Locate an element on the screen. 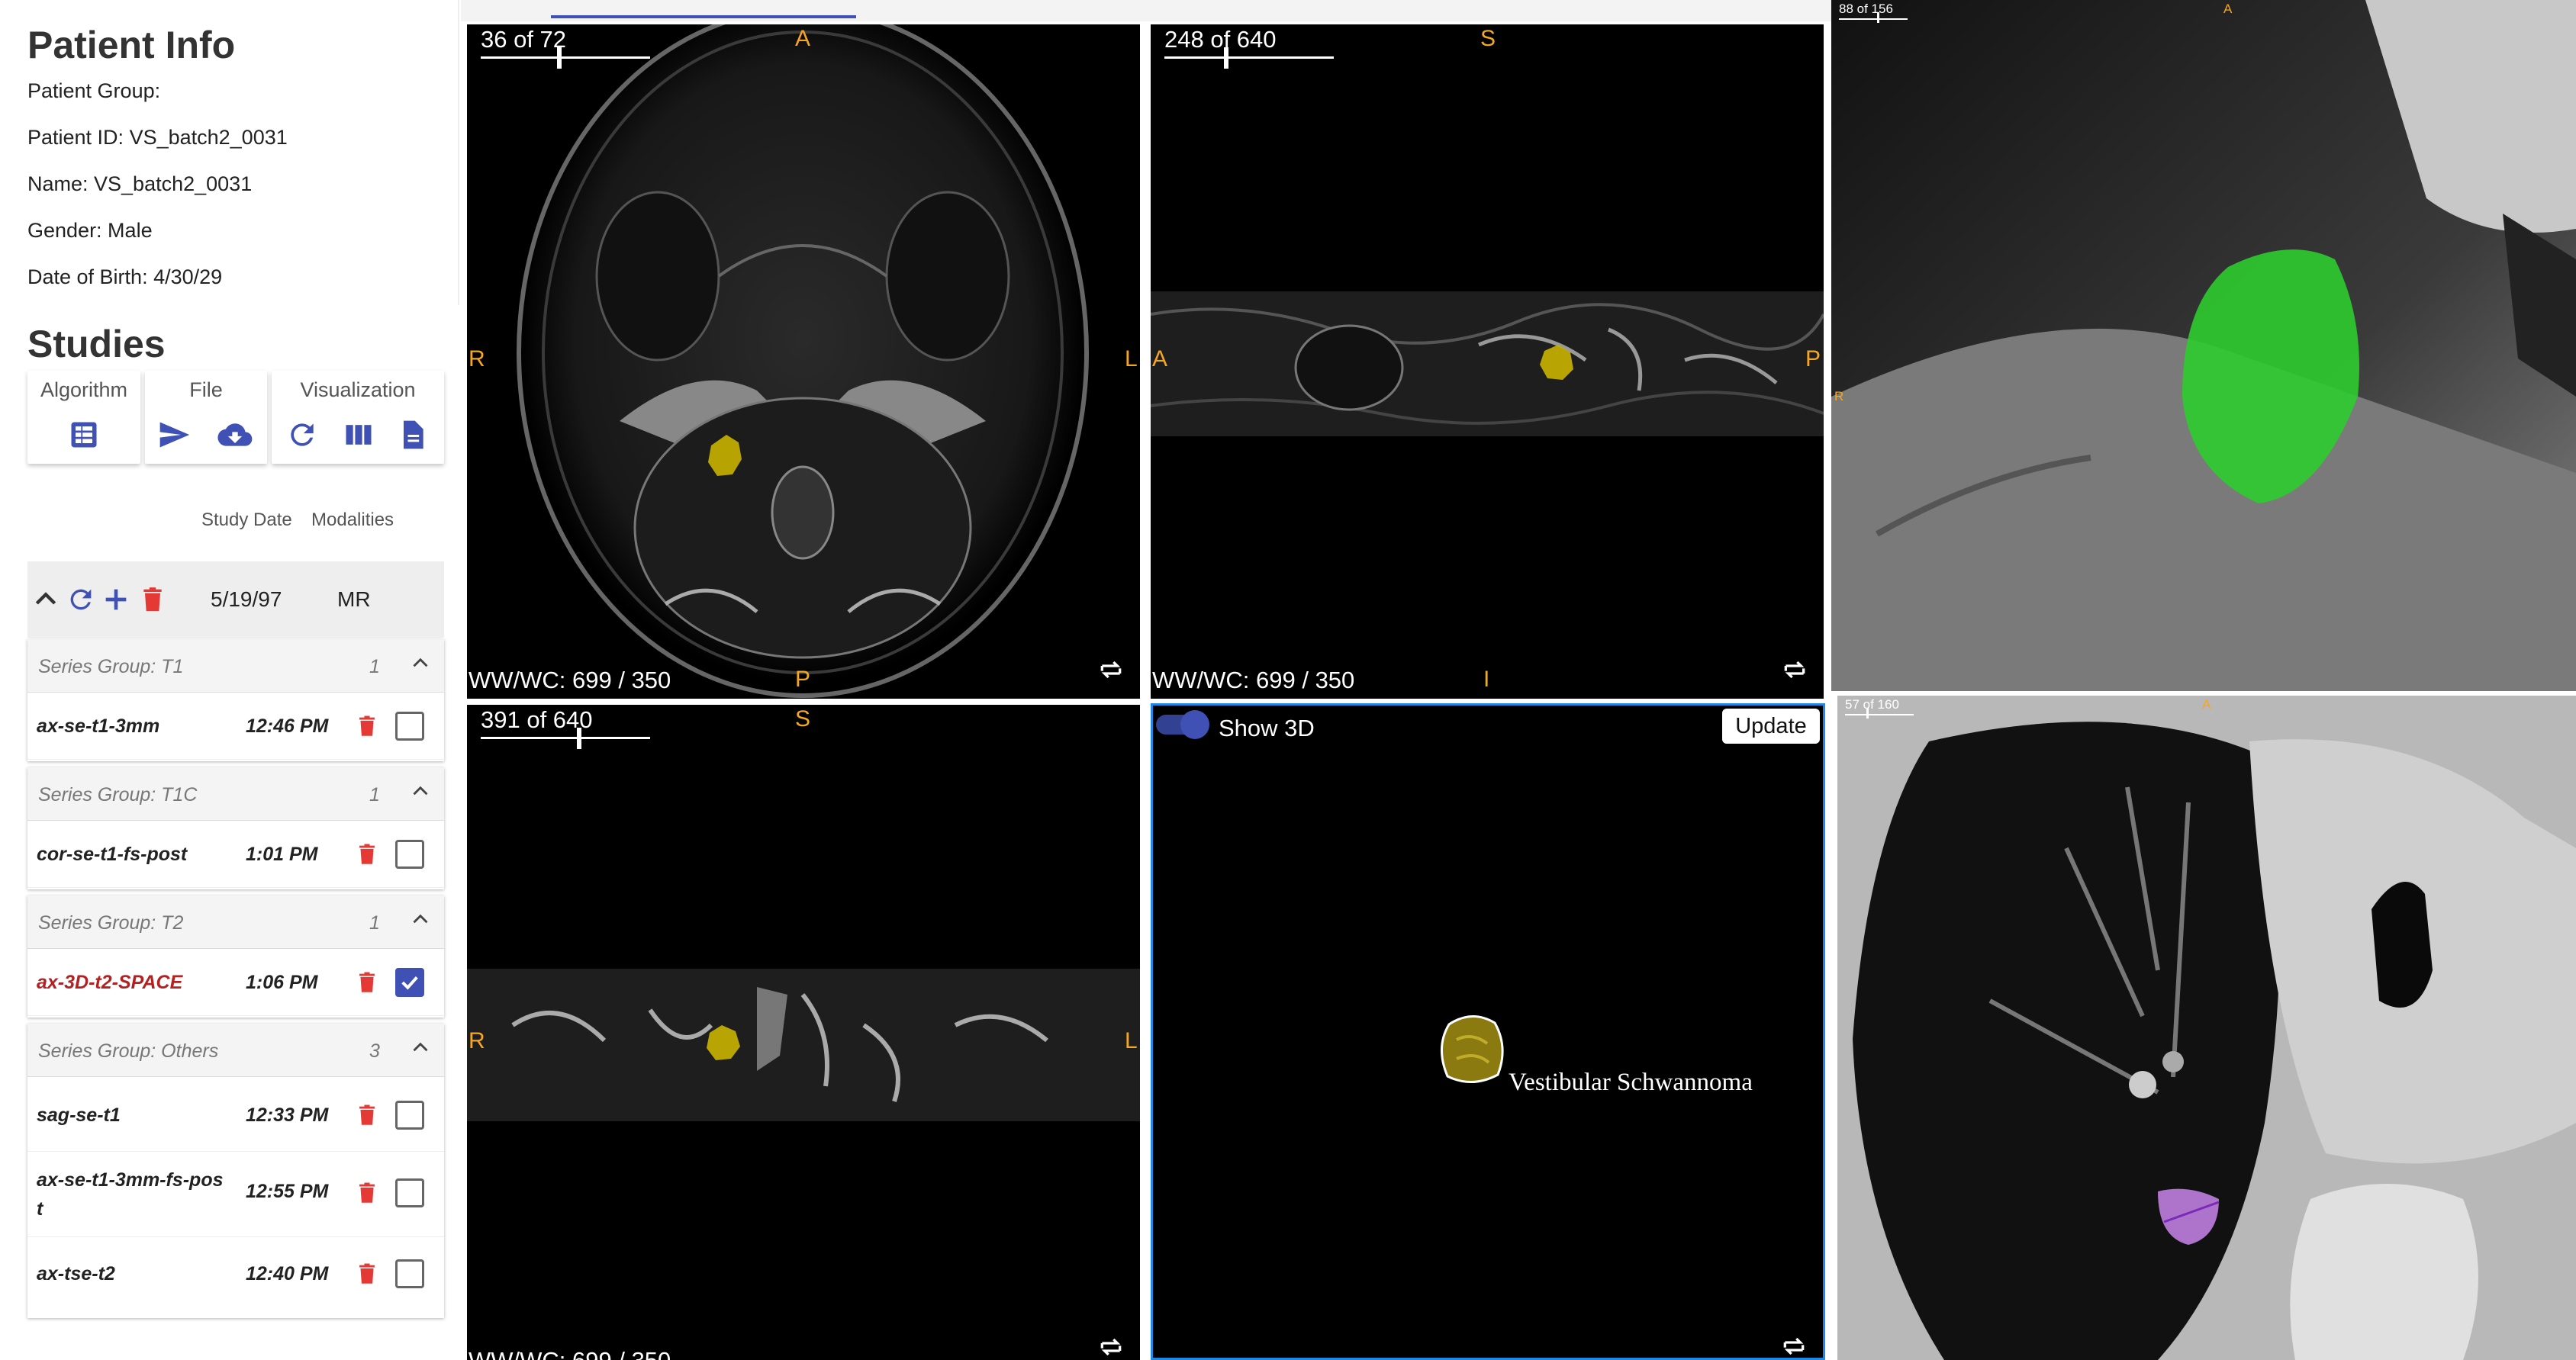  modalities-column: Modalities is located at coordinates (352, 520).